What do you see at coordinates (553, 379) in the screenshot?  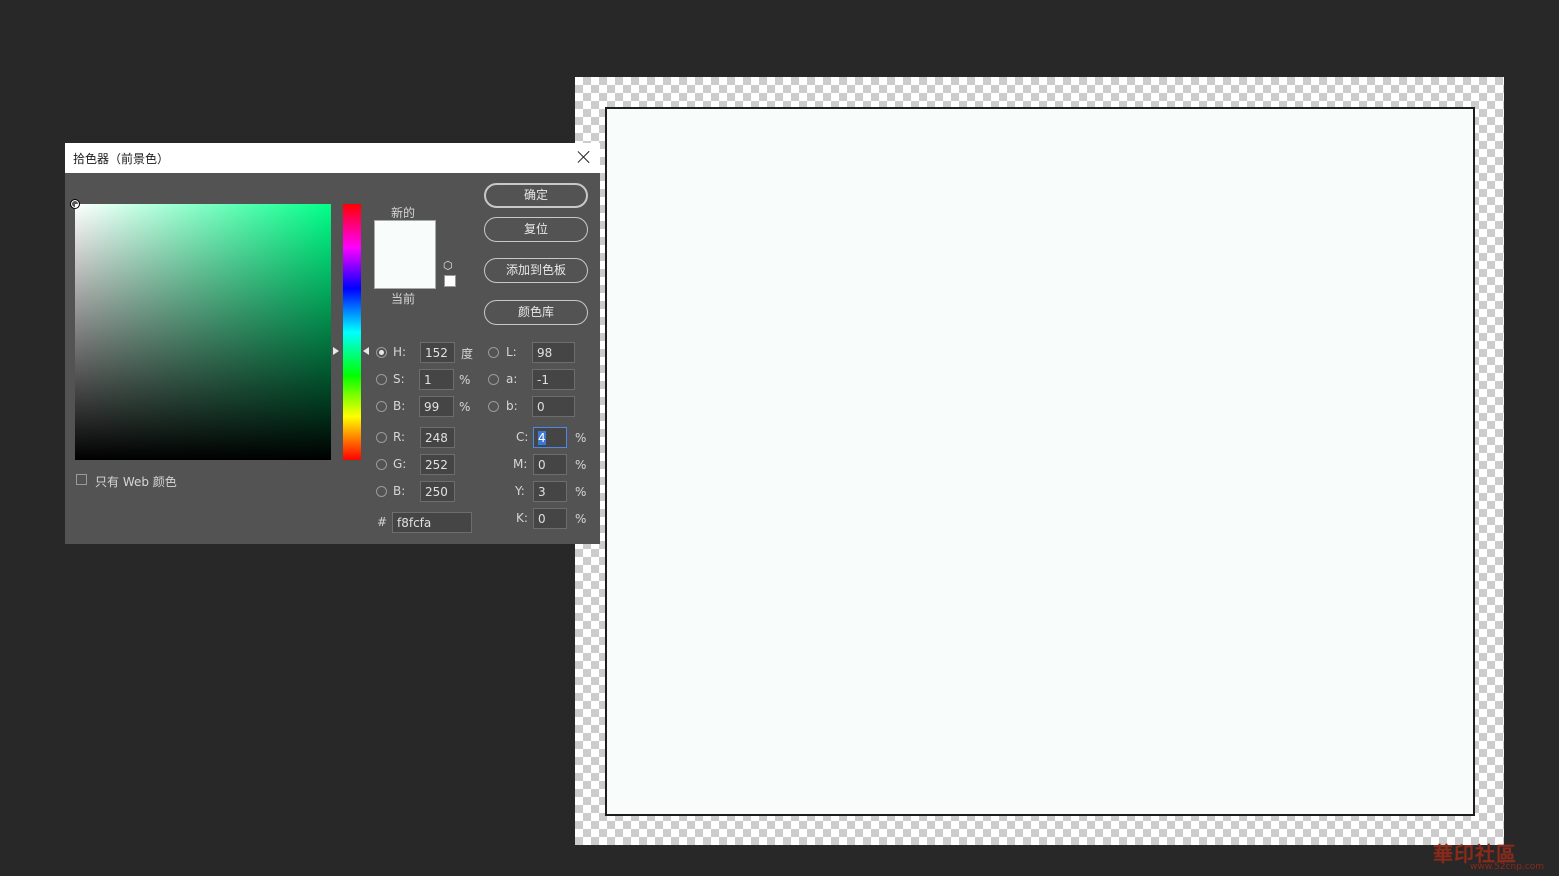 I see `field-lab-a: -1` at bounding box center [553, 379].